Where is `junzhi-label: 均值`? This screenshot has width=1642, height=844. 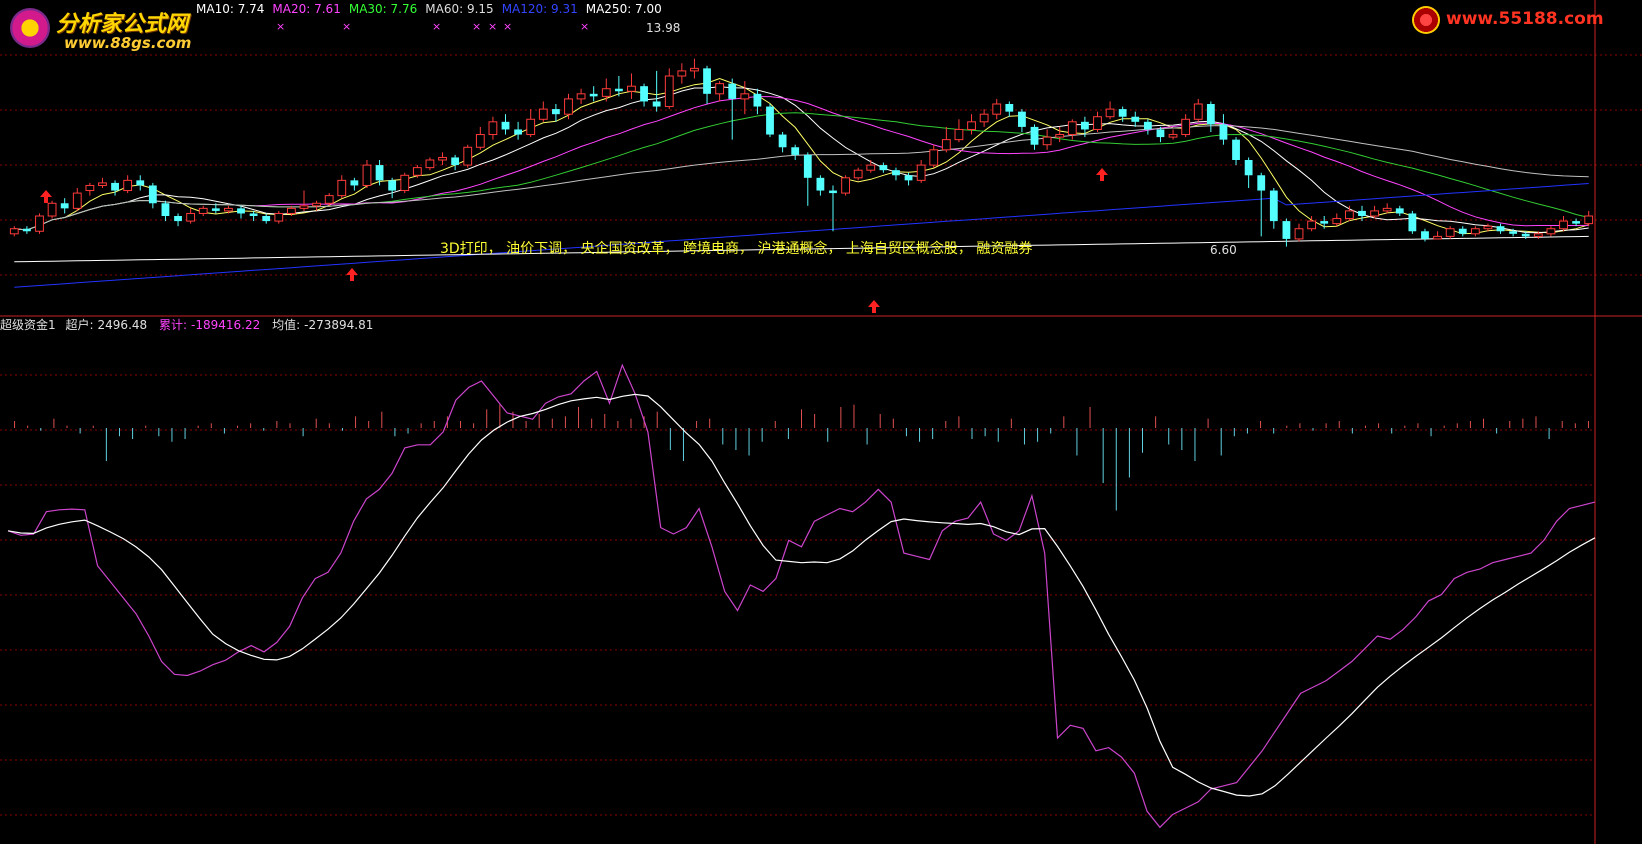
junzhi-label: 均值 is located at coordinates (284, 325).